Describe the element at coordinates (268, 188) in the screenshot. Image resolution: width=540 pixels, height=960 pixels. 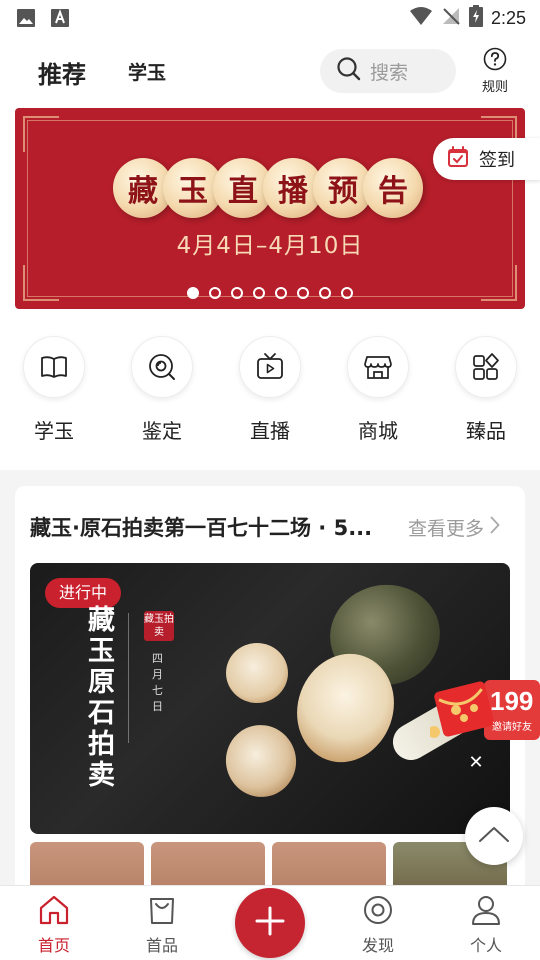
I see `banner-title: 藏 玉 直 播 预 告` at that location.